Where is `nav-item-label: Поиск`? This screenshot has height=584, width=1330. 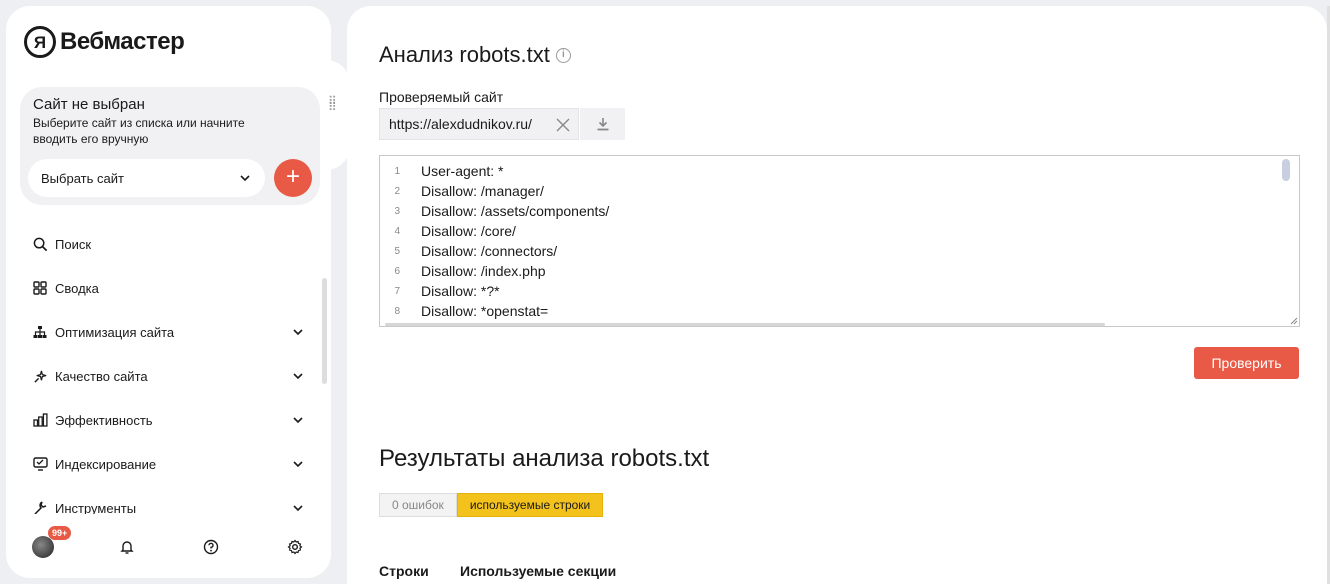
nav-item-label: Поиск is located at coordinates (73, 244).